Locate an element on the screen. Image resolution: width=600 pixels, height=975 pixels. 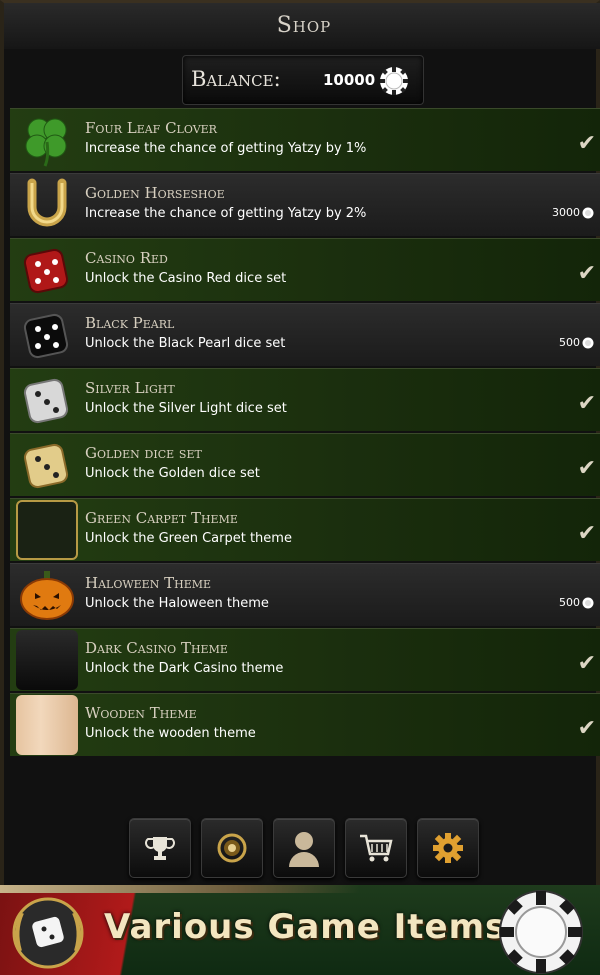
item-name: Dark Casino Theme is located at coordinates (156, 648).